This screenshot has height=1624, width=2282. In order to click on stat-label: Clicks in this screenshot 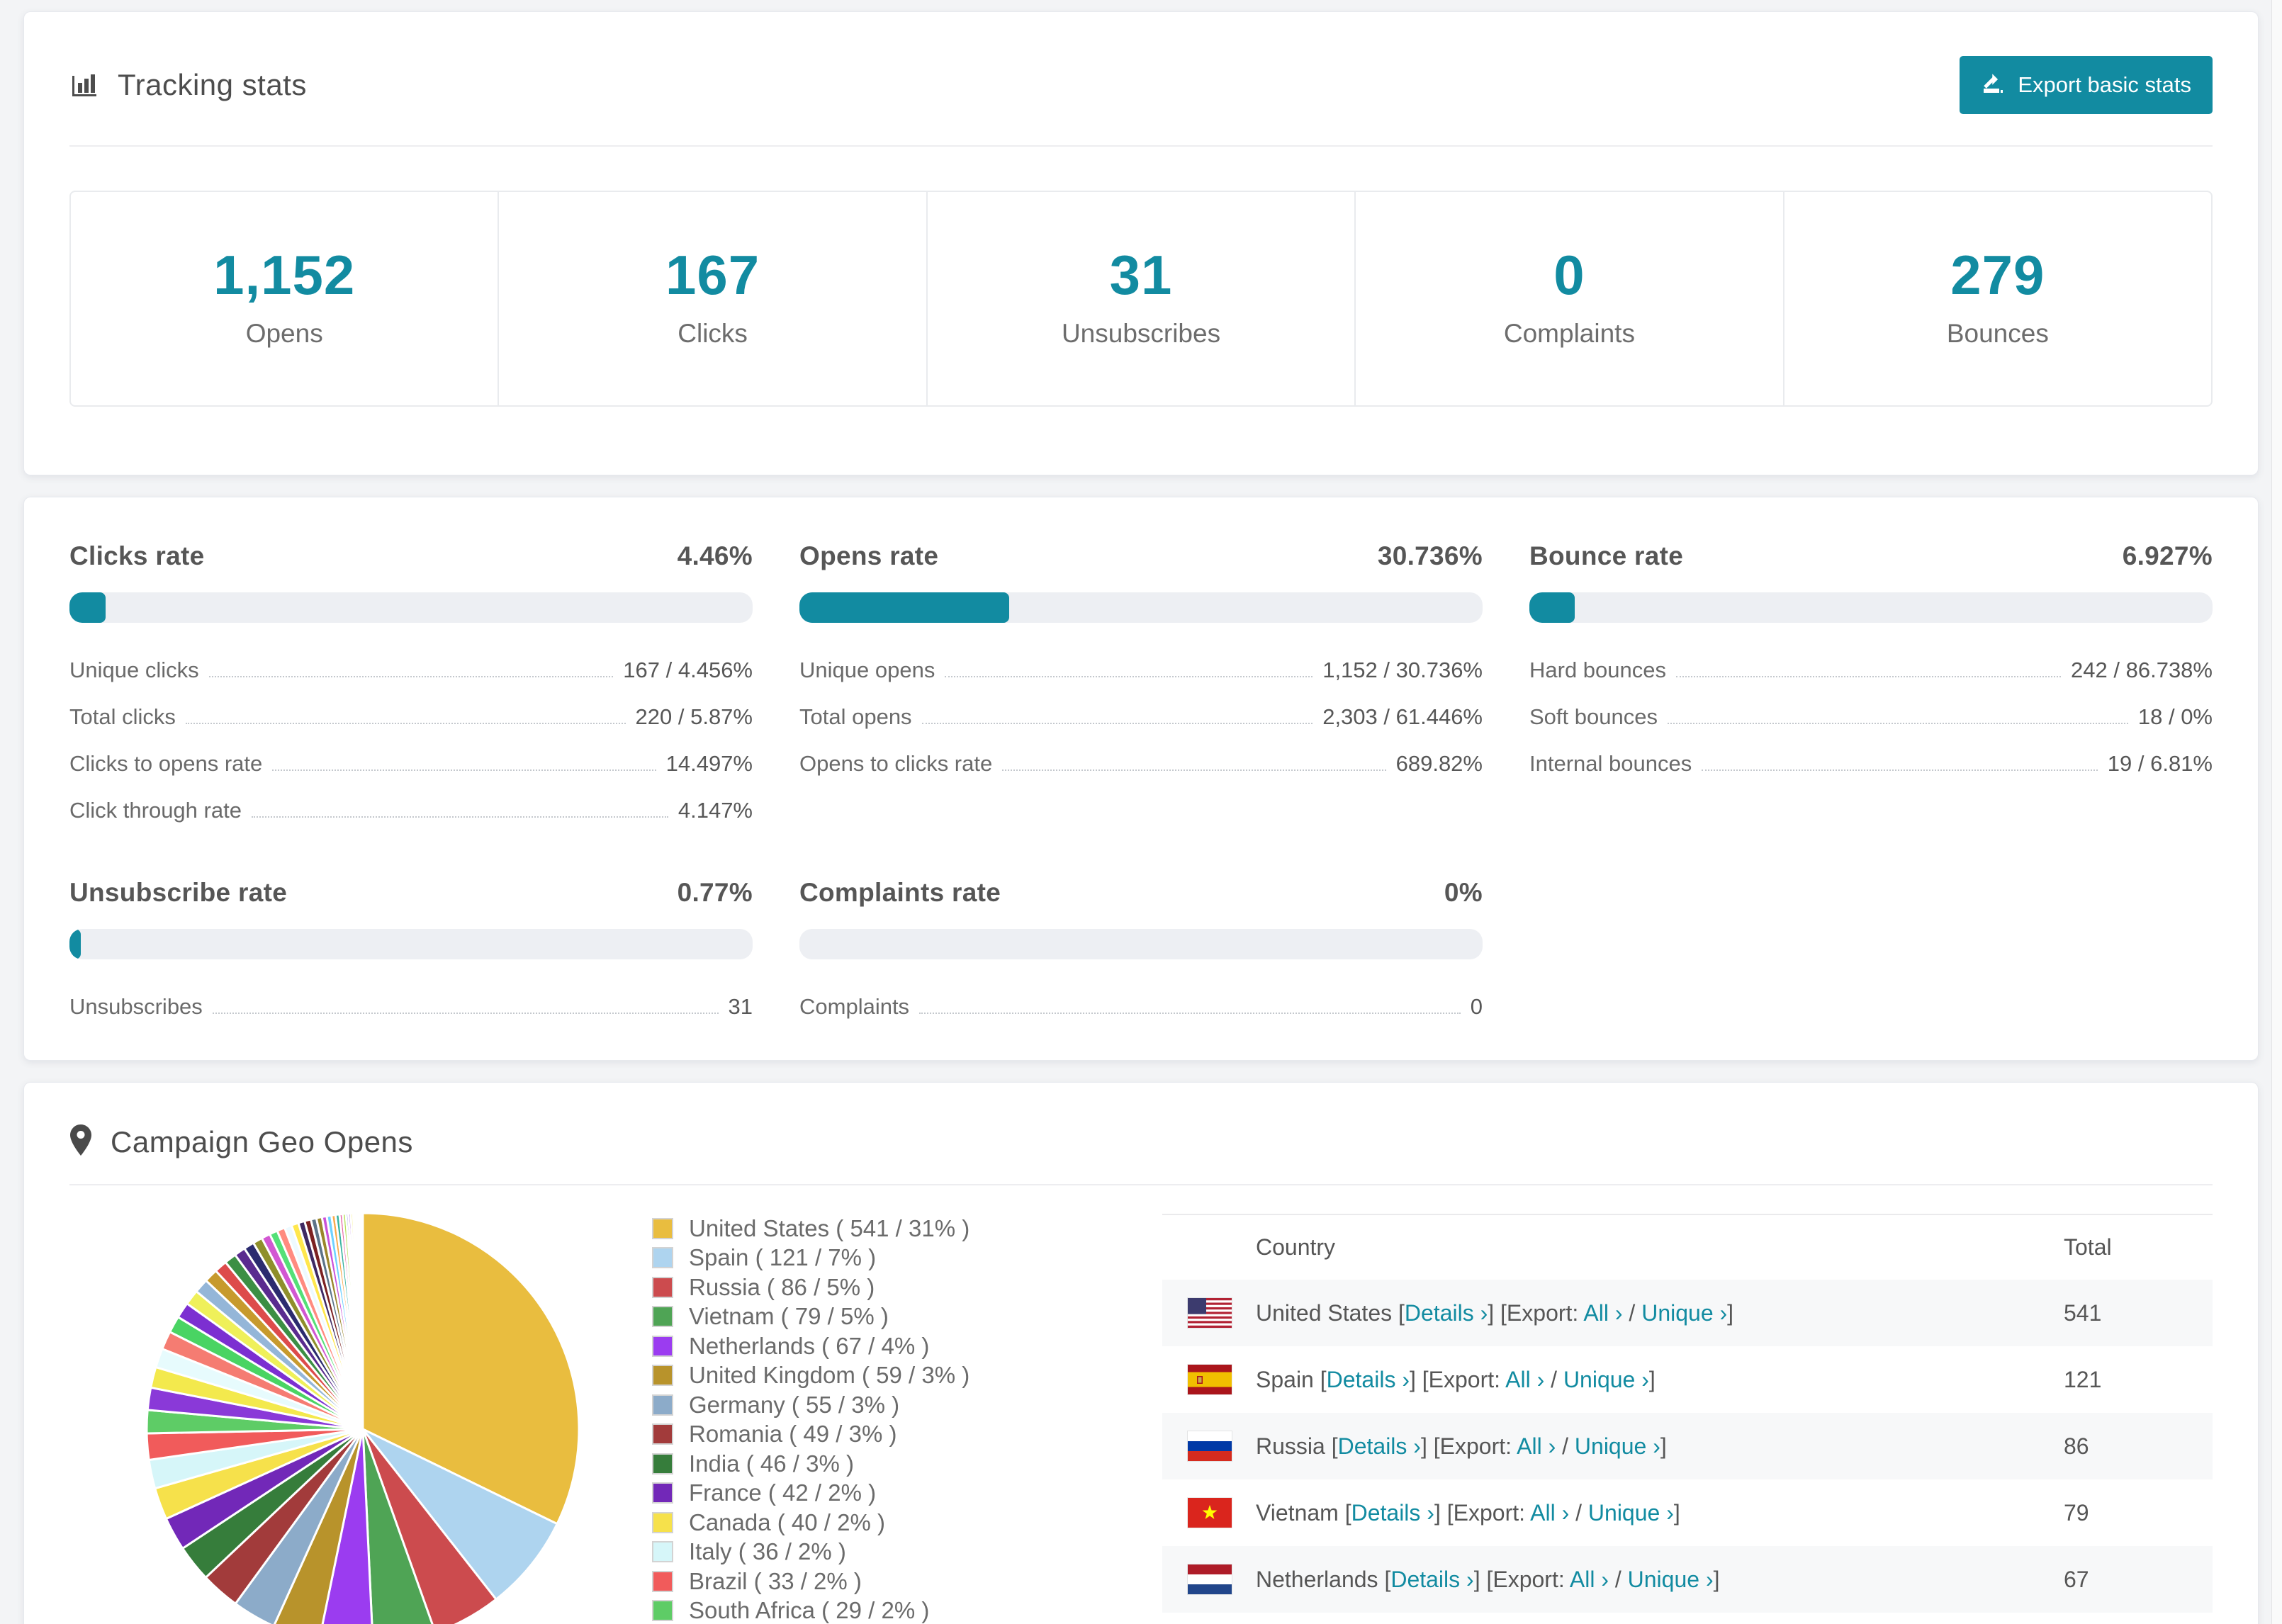, I will do `click(713, 333)`.